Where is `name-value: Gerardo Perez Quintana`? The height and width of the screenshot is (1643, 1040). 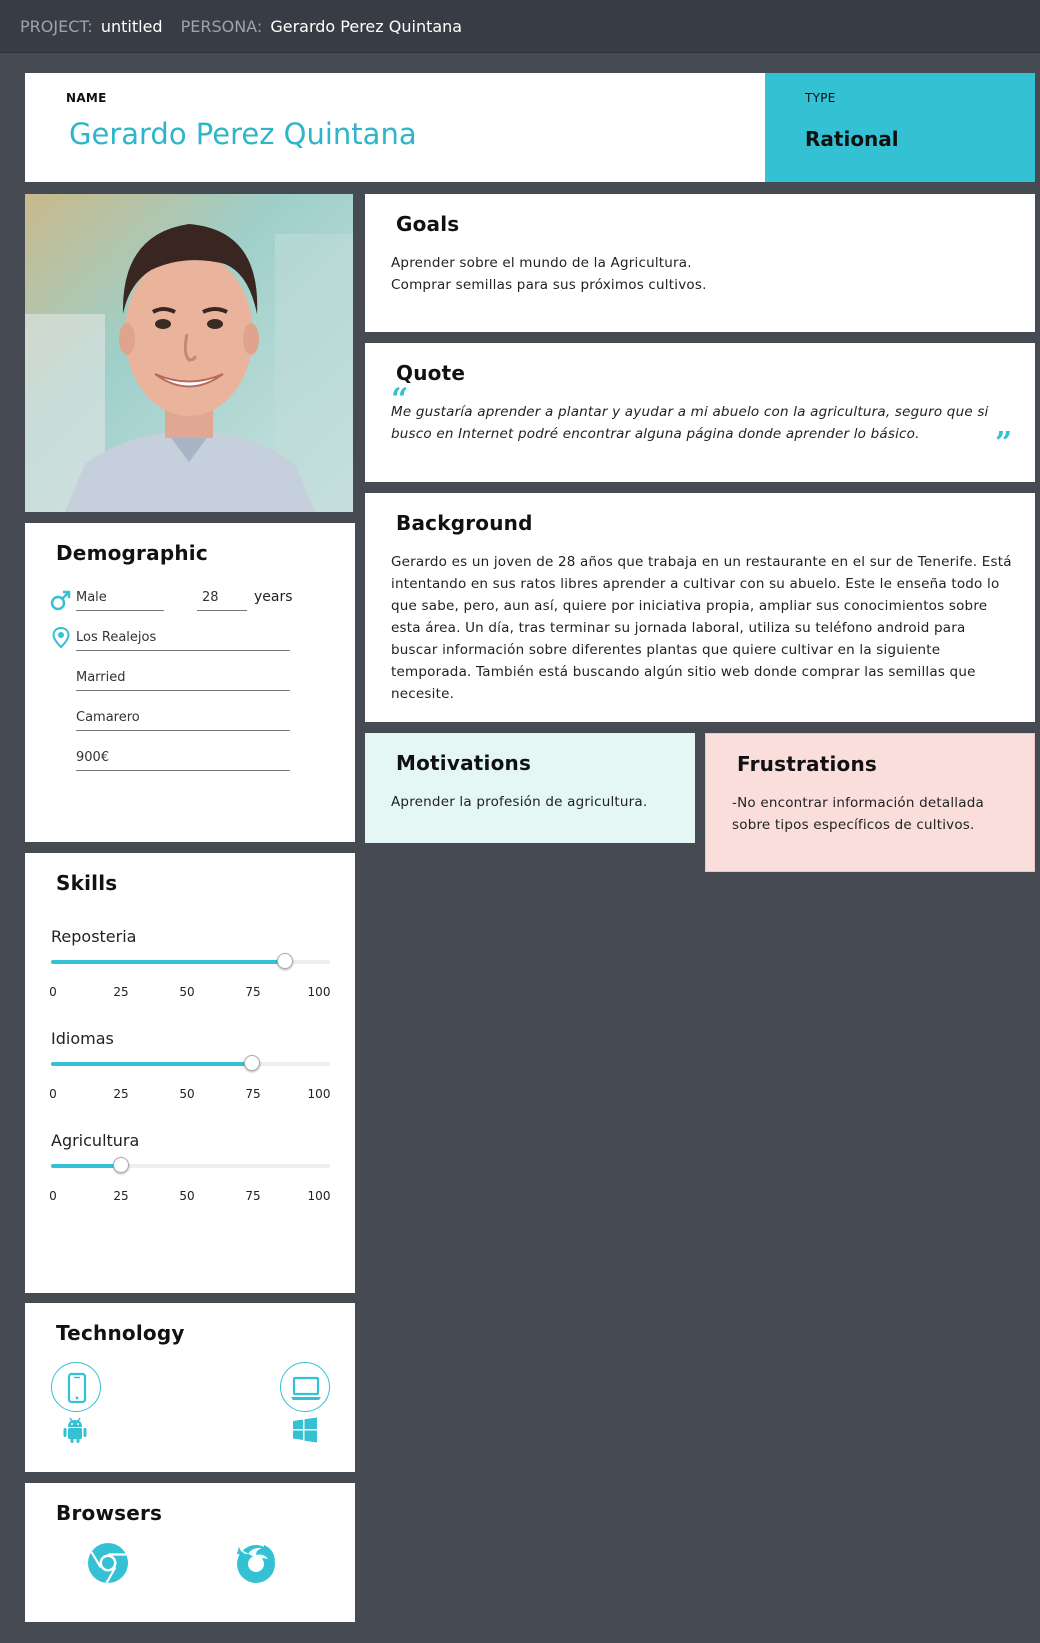 name-value: Gerardo Perez Quintana is located at coordinates (243, 134).